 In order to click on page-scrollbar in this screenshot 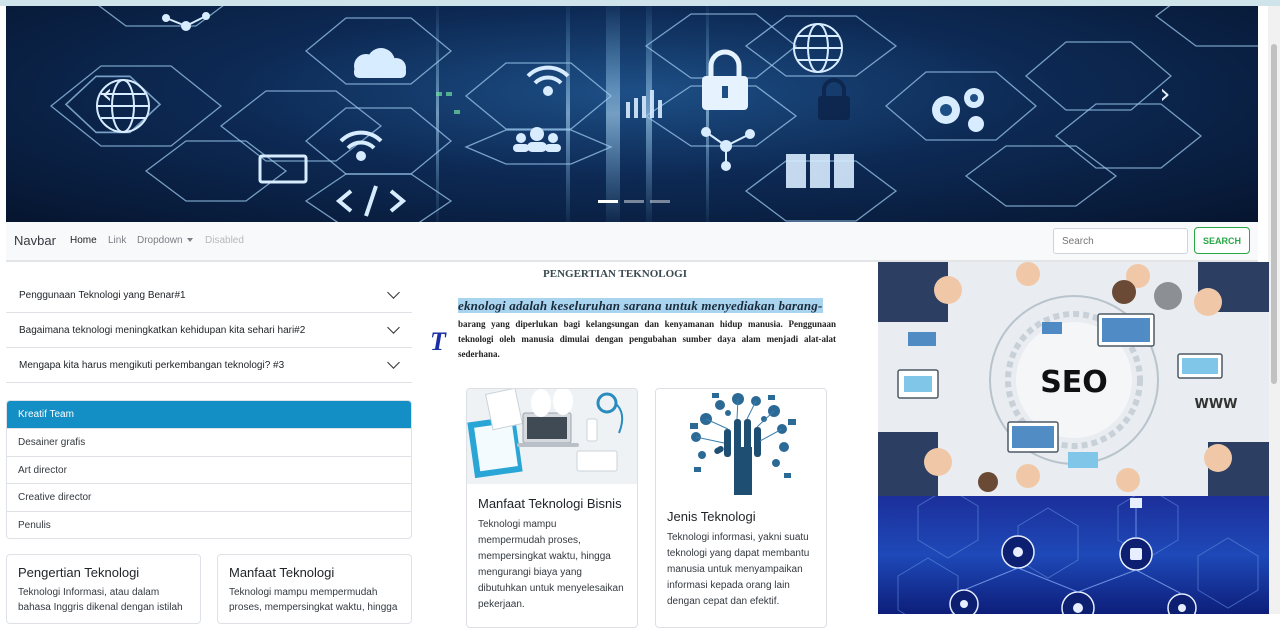, I will do `click(1274, 310)`.